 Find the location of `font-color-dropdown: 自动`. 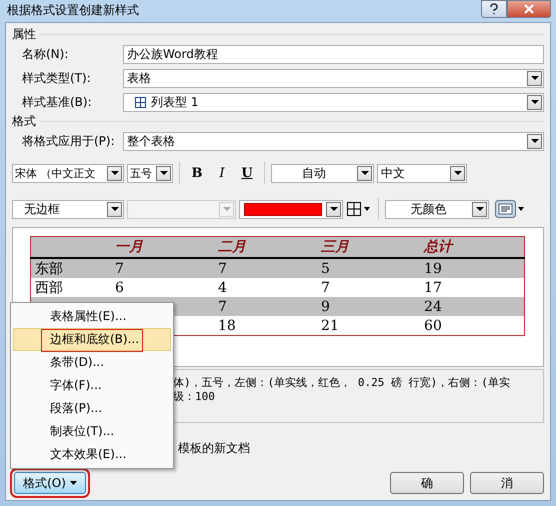

font-color-dropdown: 自动 is located at coordinates (322, 173).